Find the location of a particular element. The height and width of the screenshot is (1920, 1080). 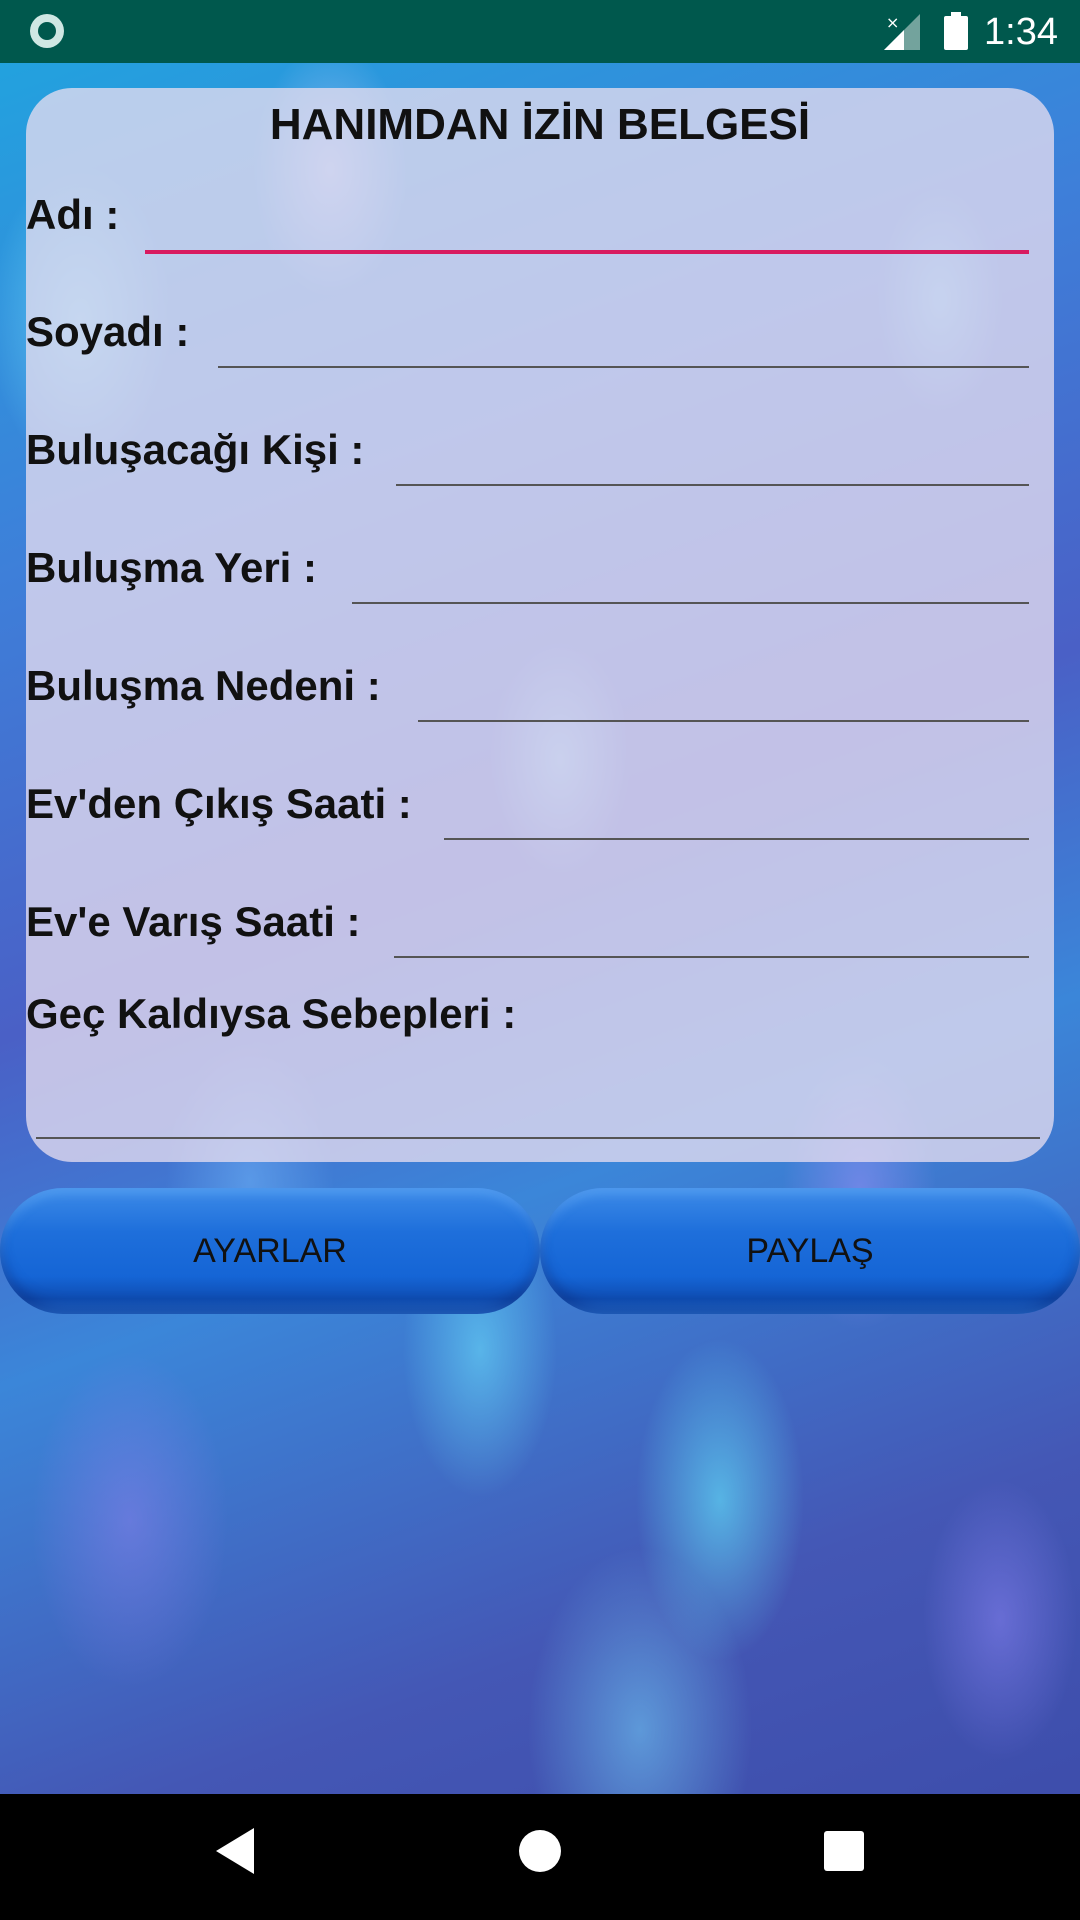

surname-input is located at coordinates (623, 342).